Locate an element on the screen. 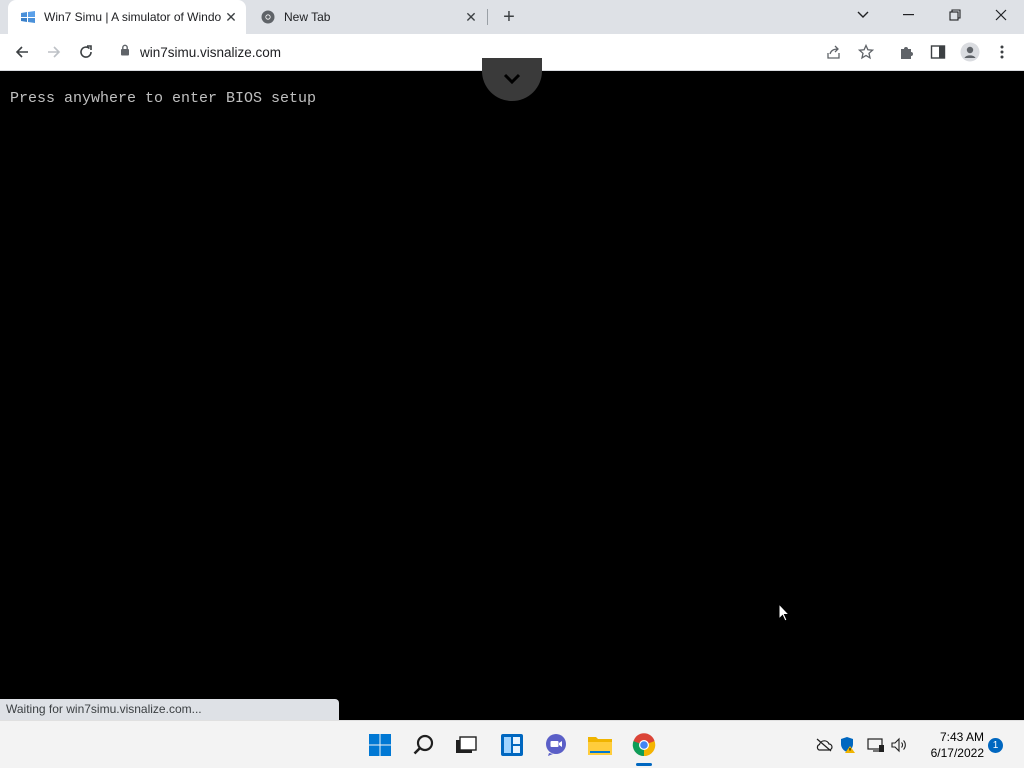  bookmark-star-icon is located at coordinates (866, 52).